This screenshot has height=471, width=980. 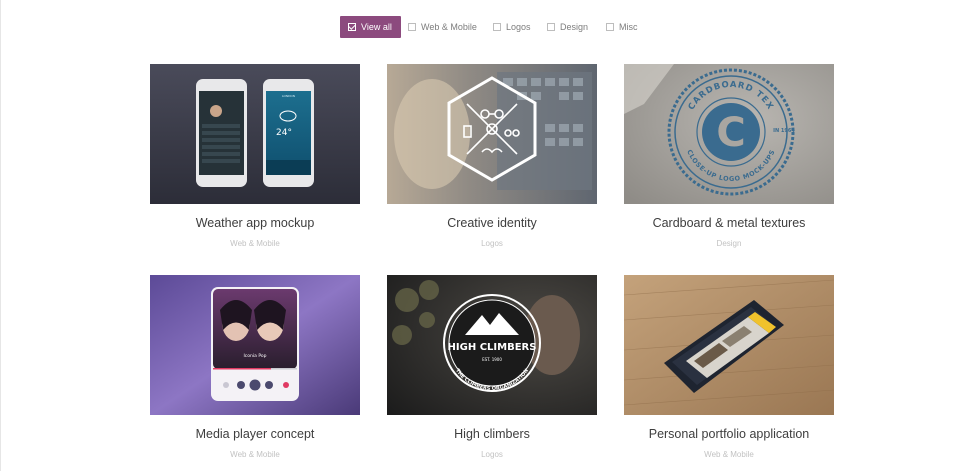 I want to click on portfolio-item-title: Personal portfolio application, so click(x=729, y=434).